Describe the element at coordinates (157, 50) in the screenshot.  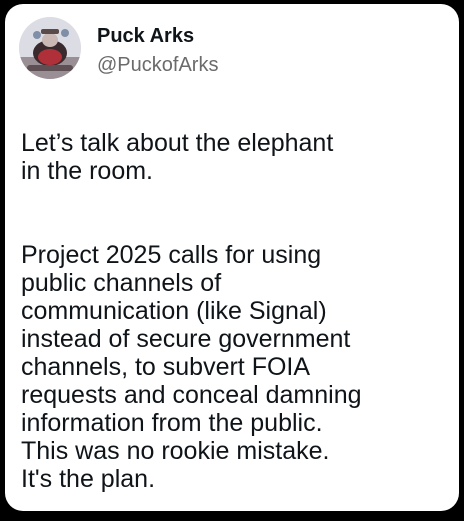
I see `author-info: Puck Arks @PuckofArks` at that location.